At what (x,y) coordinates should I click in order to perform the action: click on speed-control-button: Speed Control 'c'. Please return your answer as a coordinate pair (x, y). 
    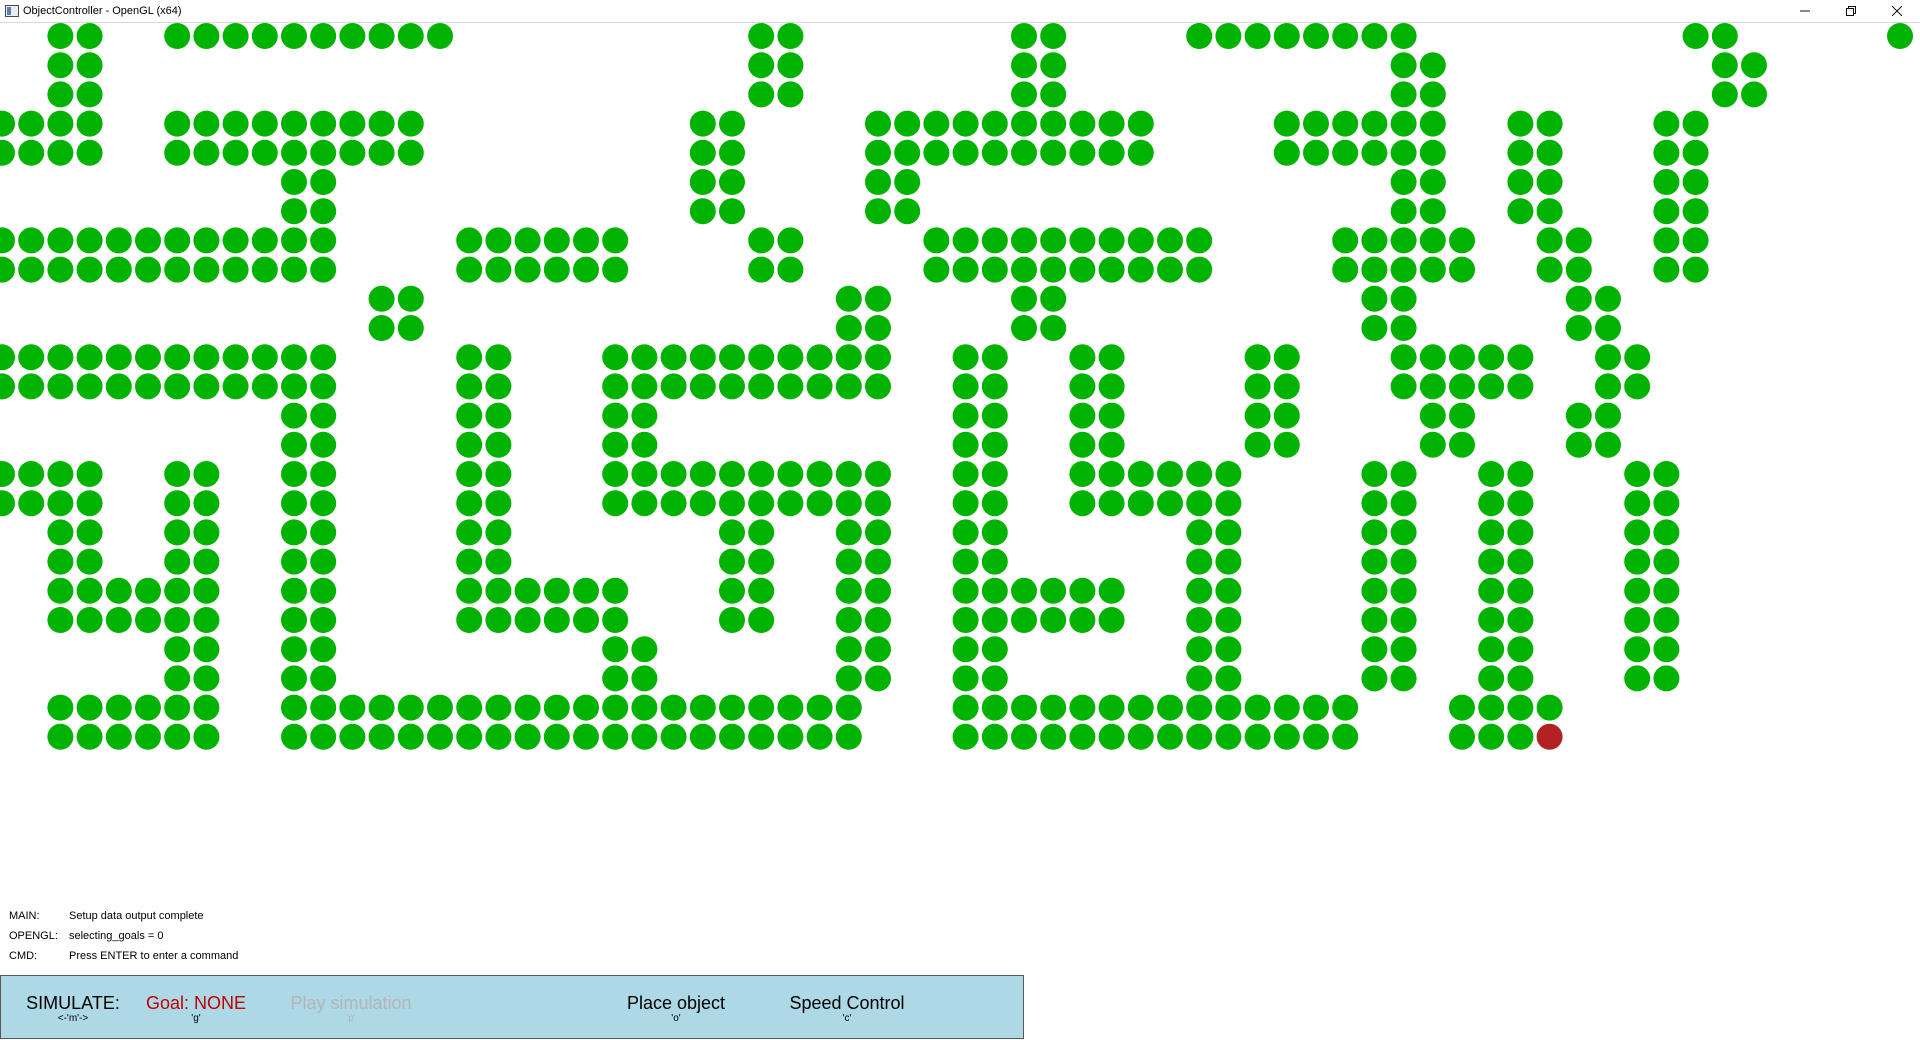
    Looking at the image, I should click on (847, 1009).